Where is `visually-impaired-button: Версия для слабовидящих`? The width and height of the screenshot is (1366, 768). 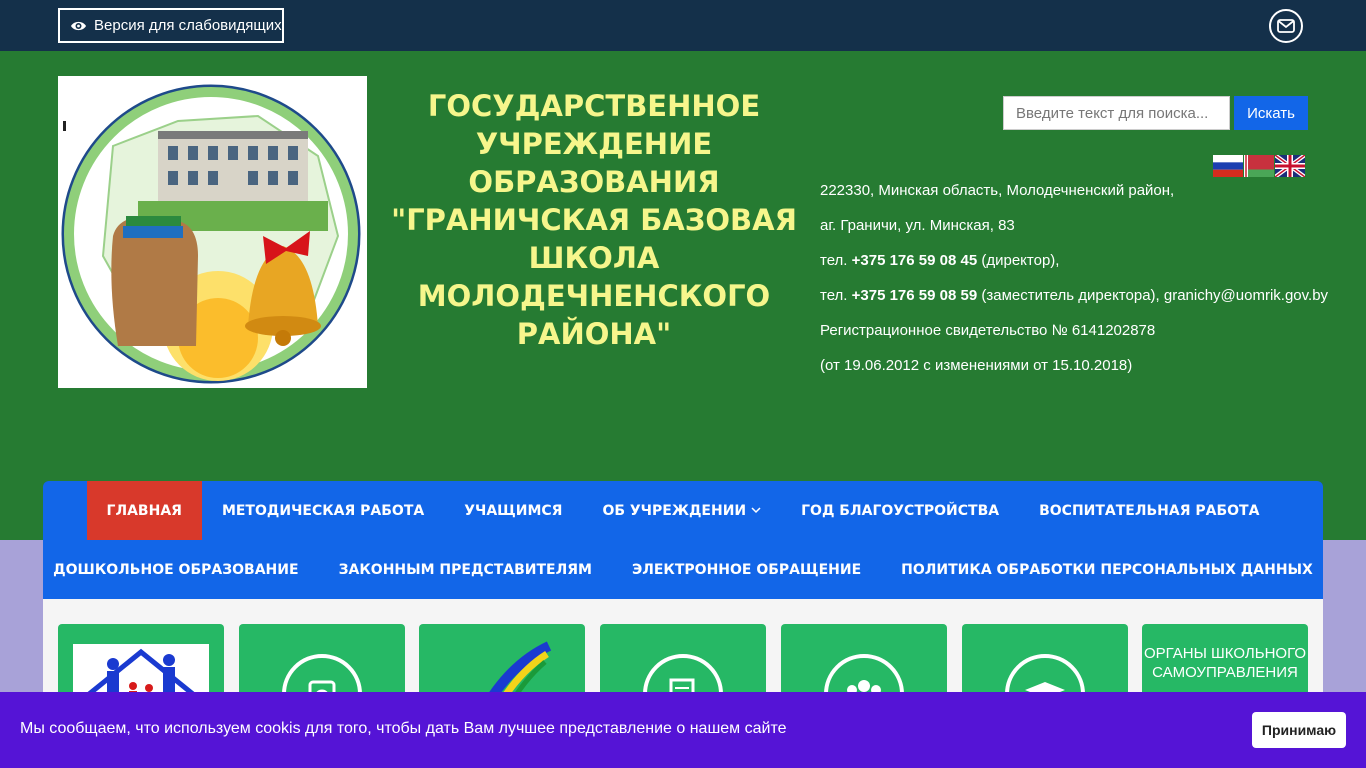
visually-impaired-button: Версия для слабовидящих is located at coordinates (171, 25).